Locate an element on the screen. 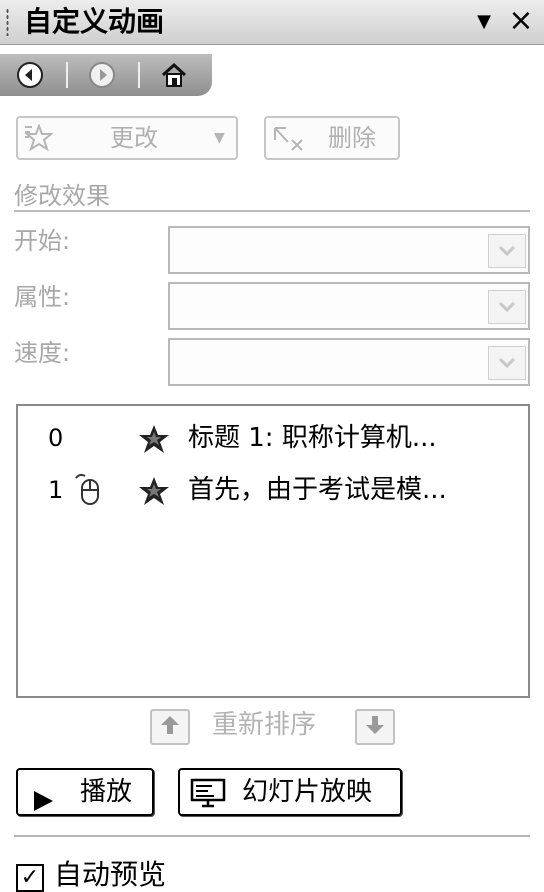 This screenshot has width=544, height=892. pane-title: 自定义动画 is located at coordinates (94, 21).